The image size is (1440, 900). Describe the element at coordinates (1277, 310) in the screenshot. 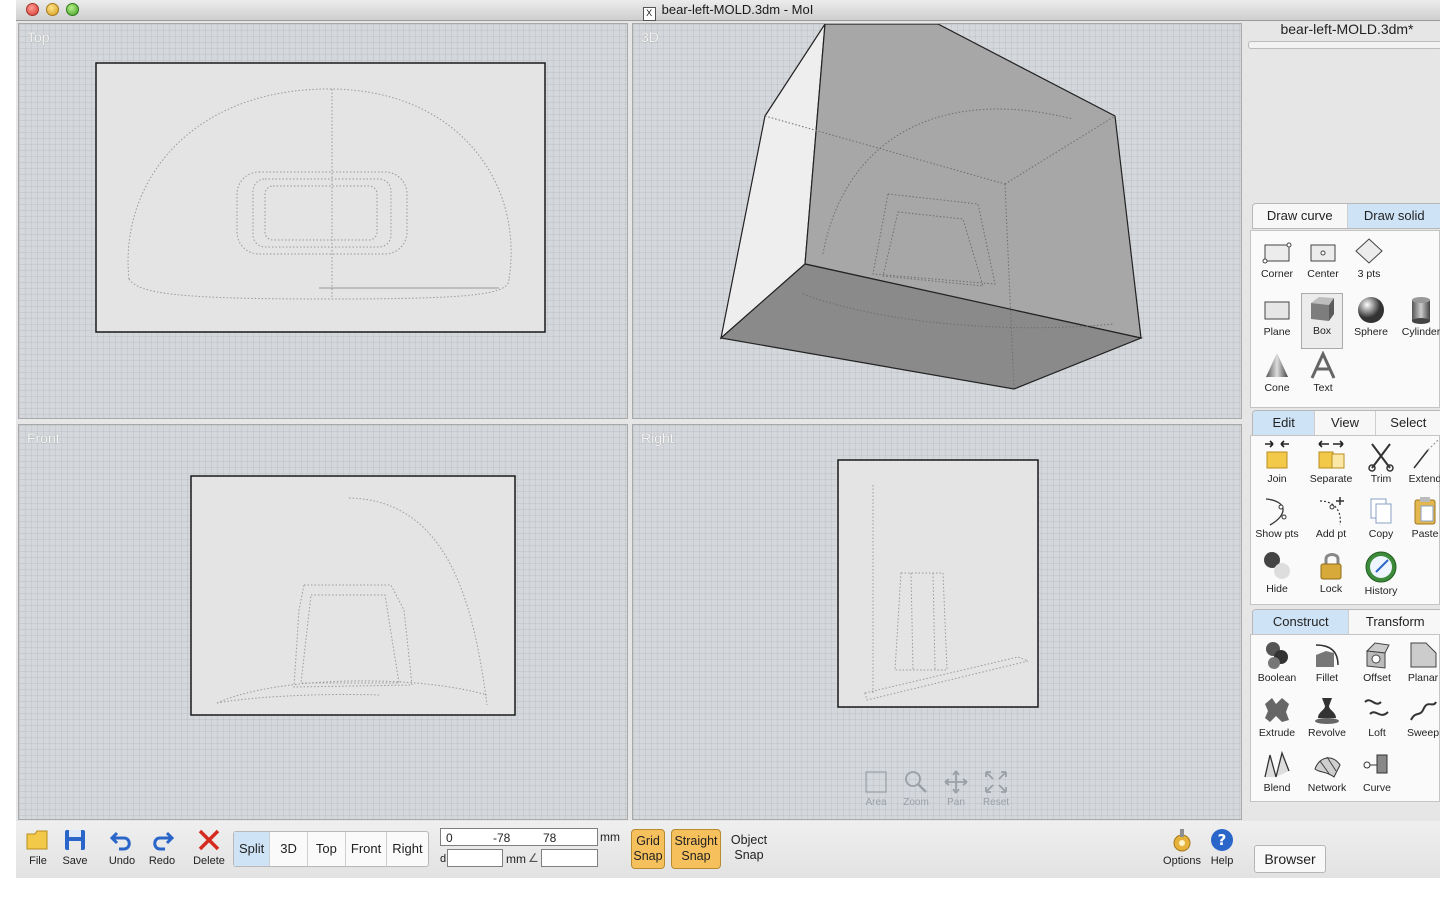

I see `plane-icon` at that location.